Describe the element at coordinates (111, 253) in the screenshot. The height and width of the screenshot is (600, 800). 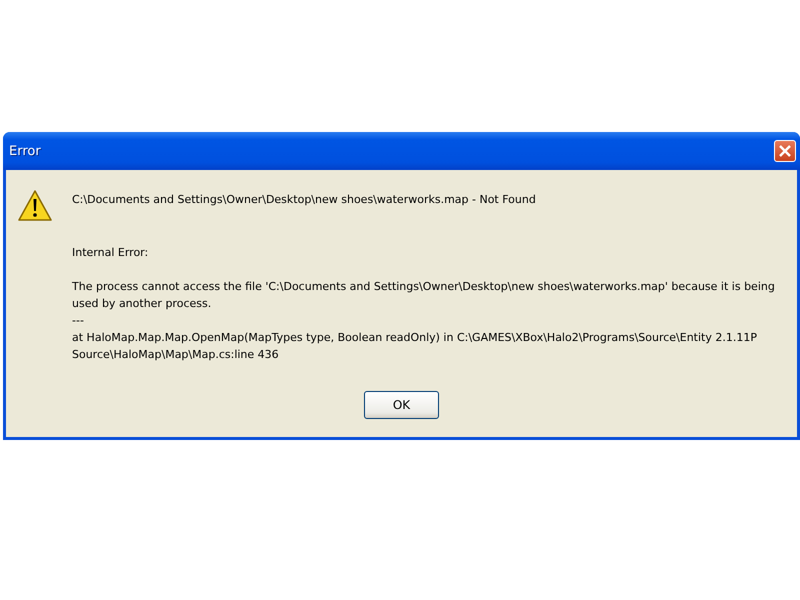
I see `error-detail: Internal Error:` at that location.